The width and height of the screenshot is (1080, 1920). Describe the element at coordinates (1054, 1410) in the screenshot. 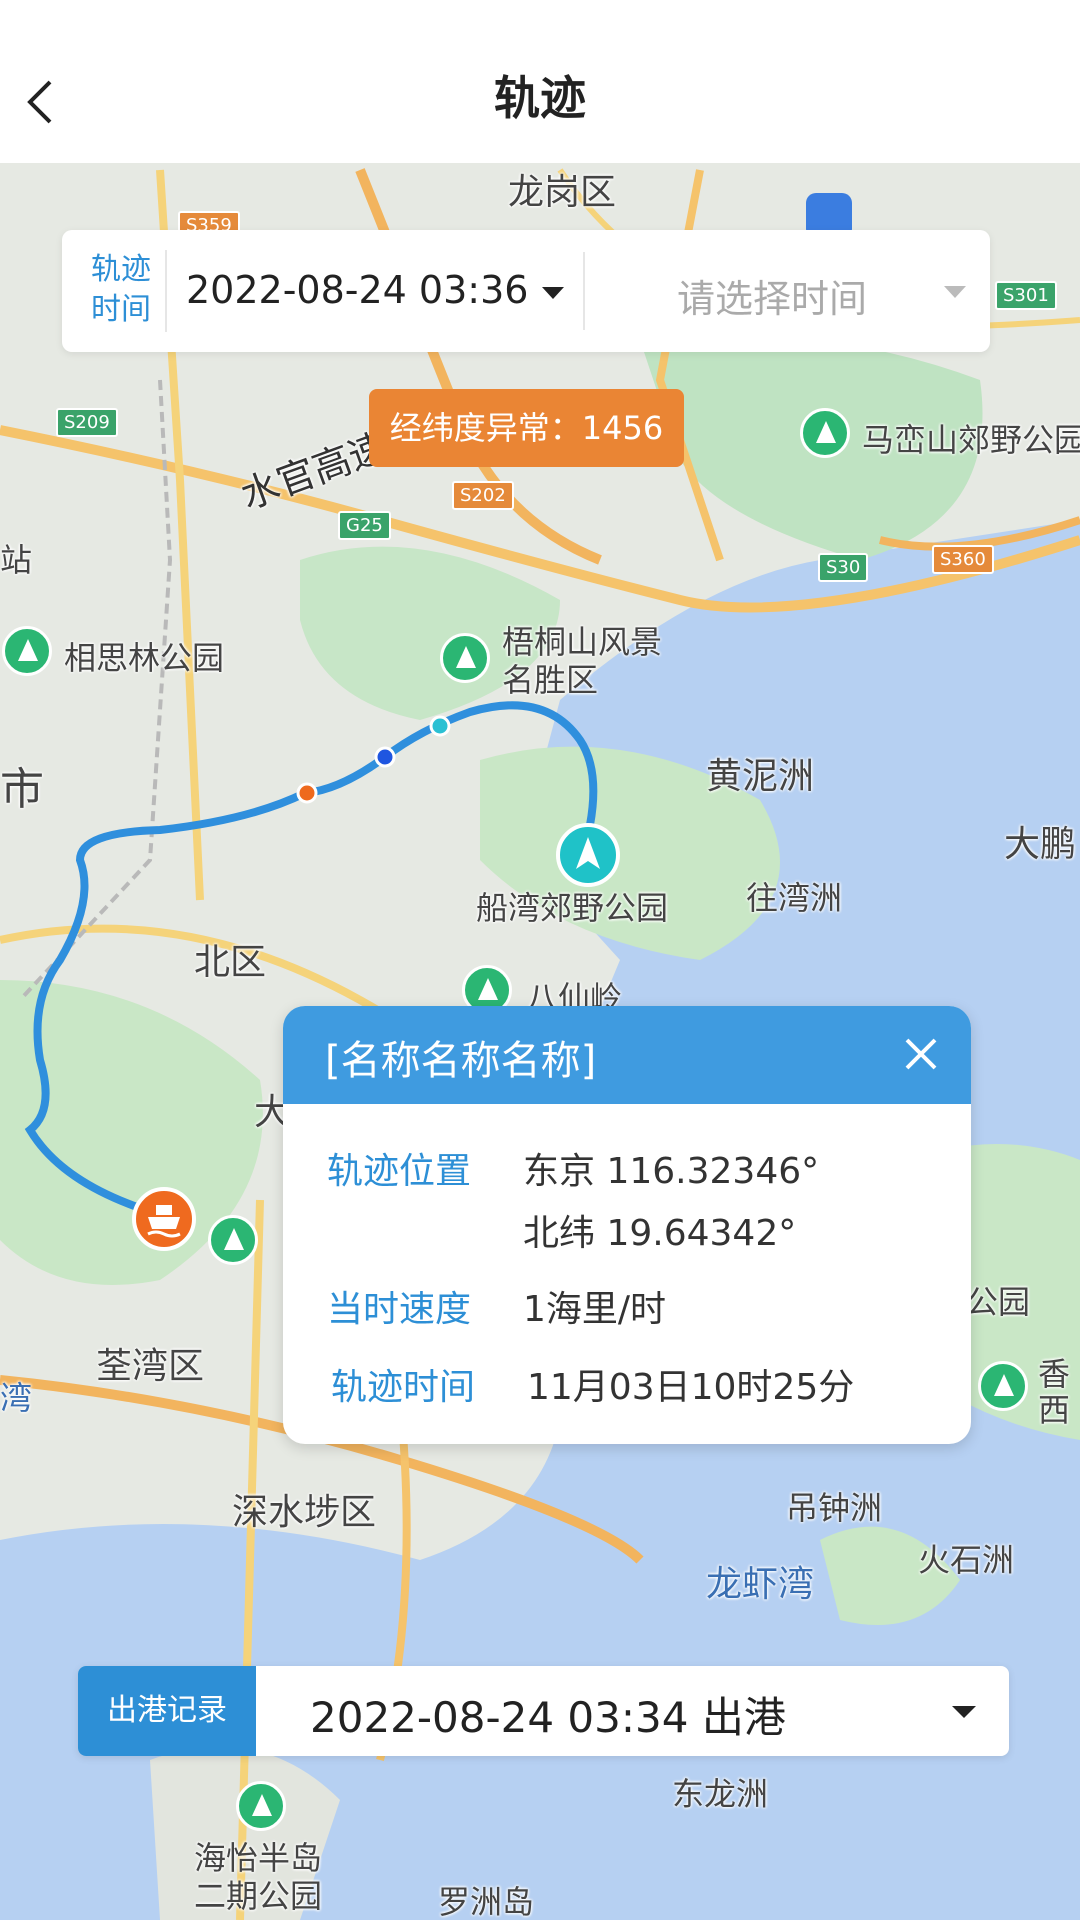

I see `map-label: 西` at that location.